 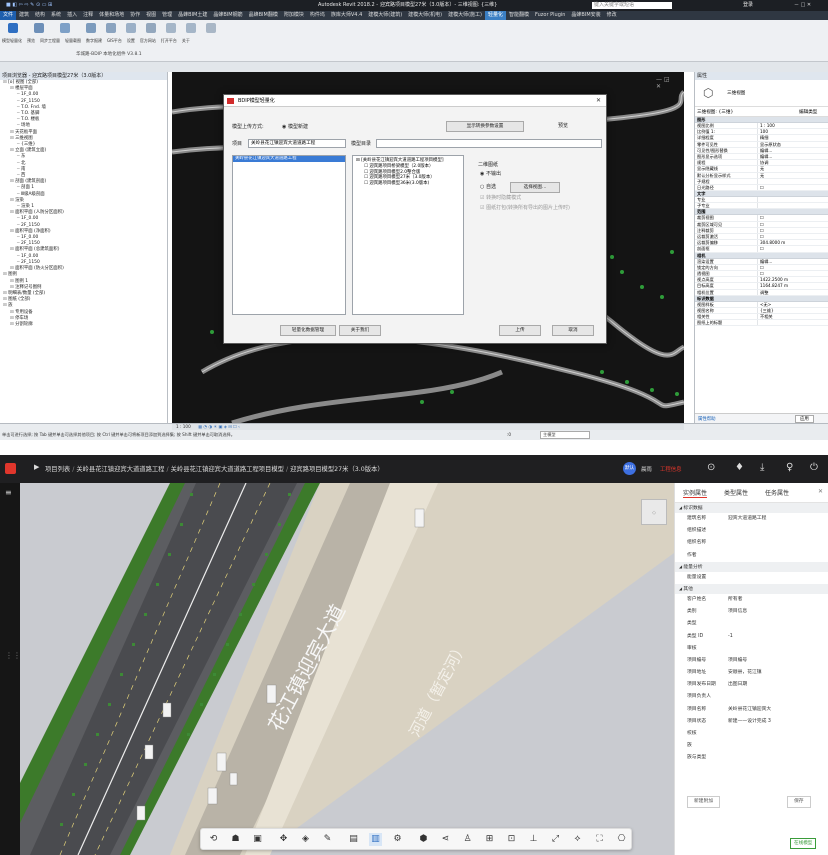 What do you see at coordinates (88, 15) in the screenshot?
I see `ribbon-tab: 注释` at bounding box center [88, 15].